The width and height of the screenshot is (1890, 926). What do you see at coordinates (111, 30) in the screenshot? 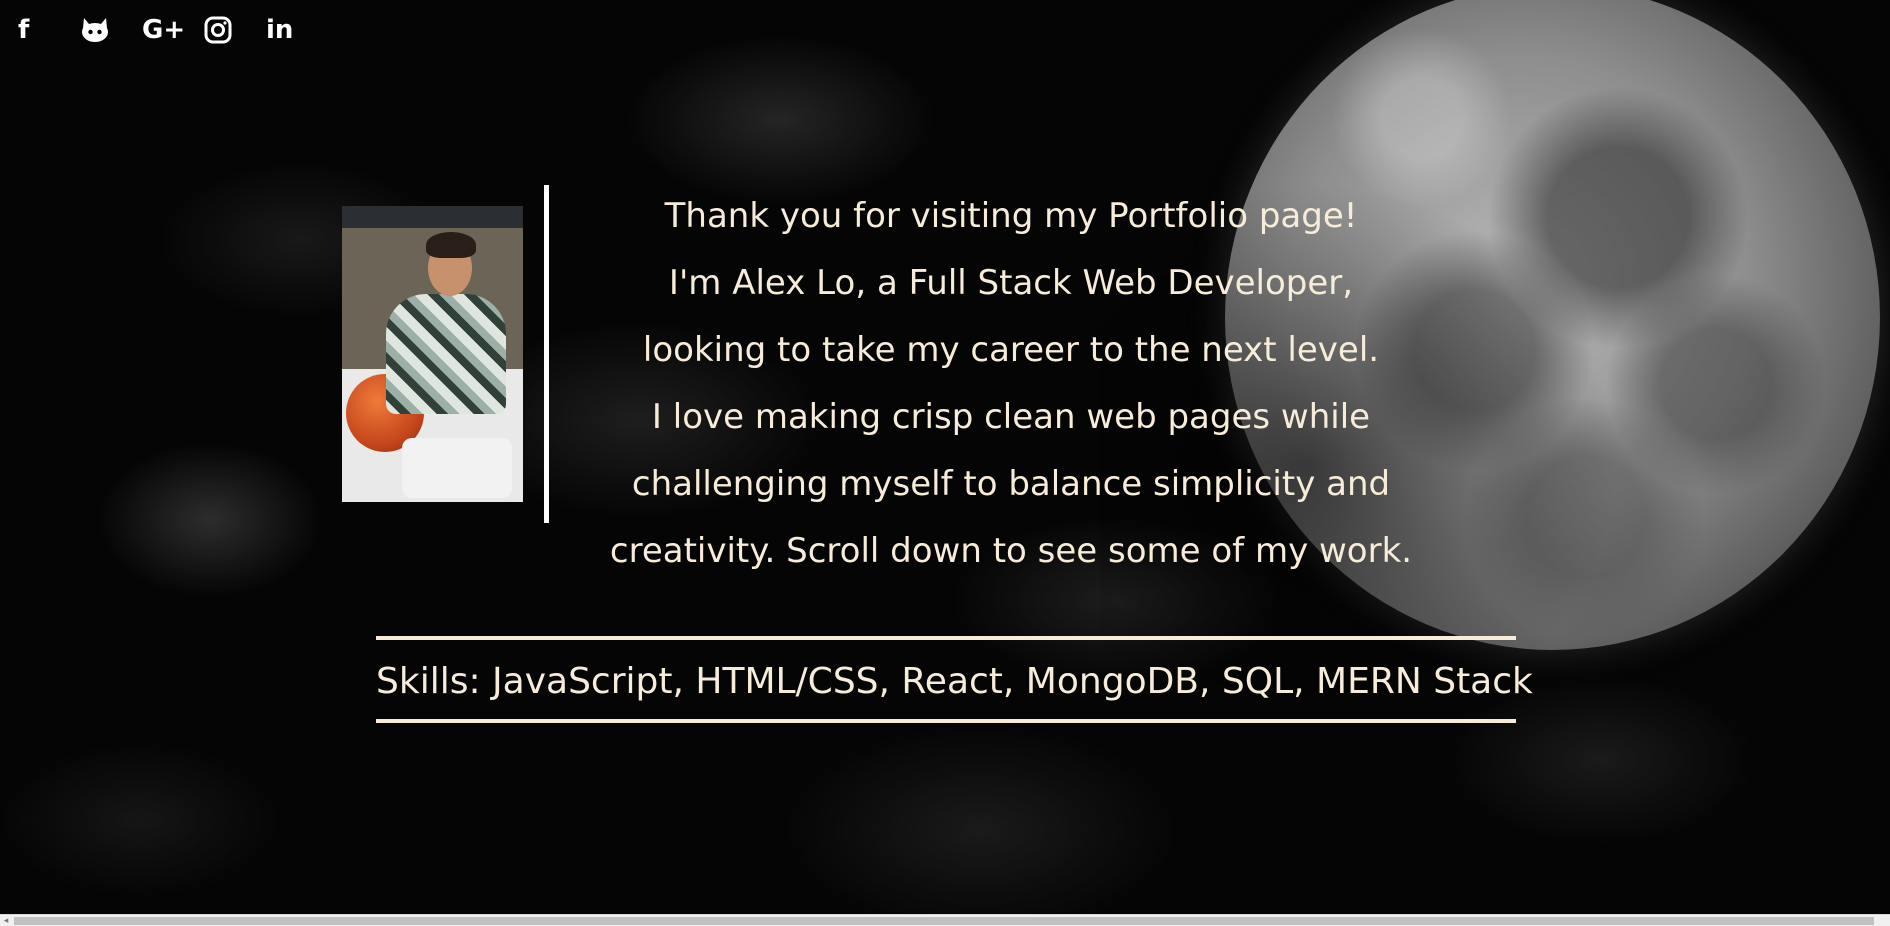
I see `github-icon` at bounding box center [111, 30].